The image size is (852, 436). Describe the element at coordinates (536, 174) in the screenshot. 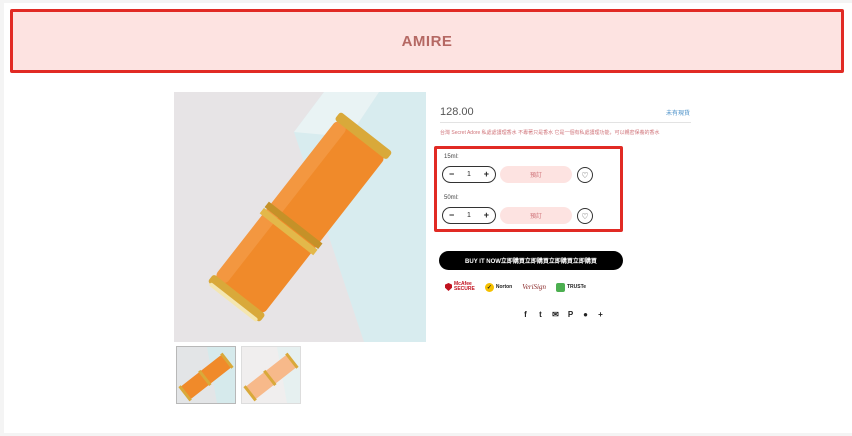

I see `preorder-button-15ml: 預訂` at that location.